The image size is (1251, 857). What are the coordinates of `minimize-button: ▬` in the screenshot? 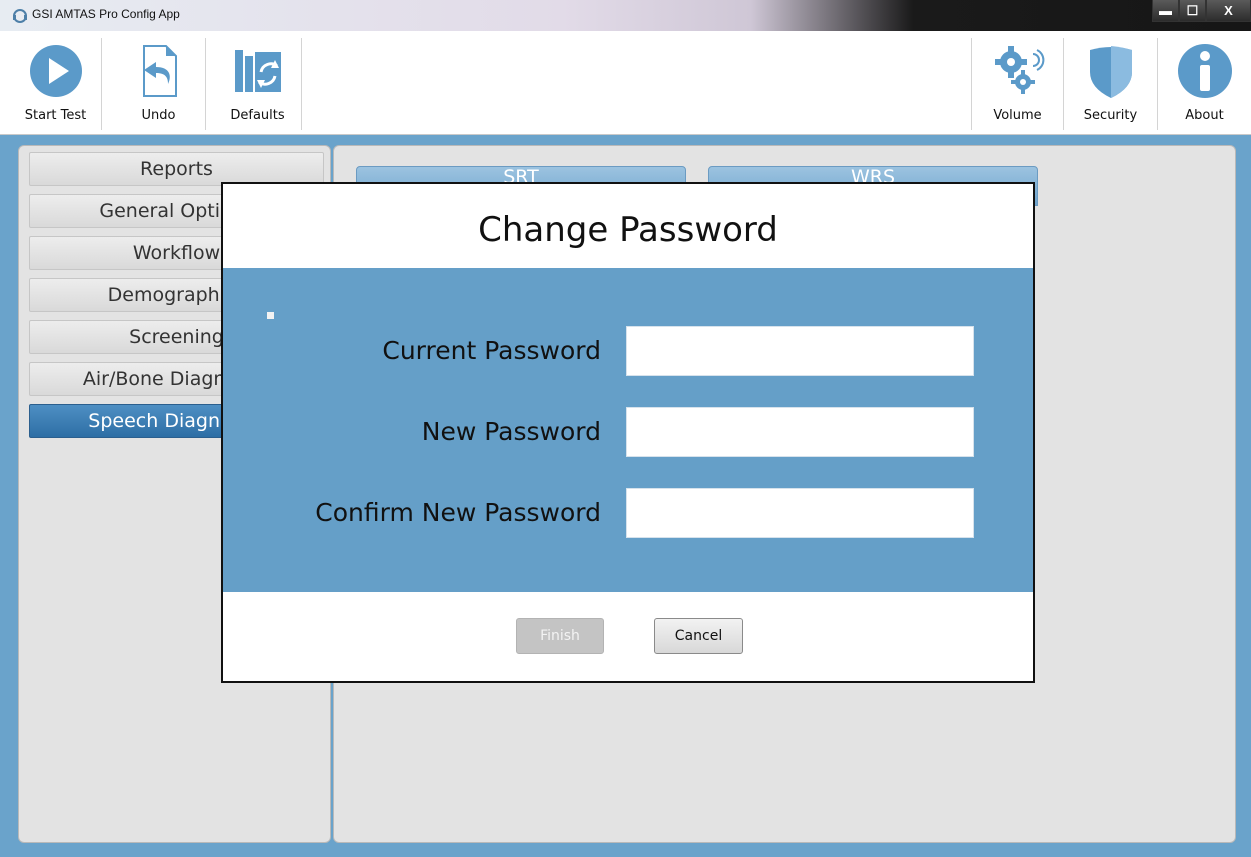 It's located at (1165, 11).